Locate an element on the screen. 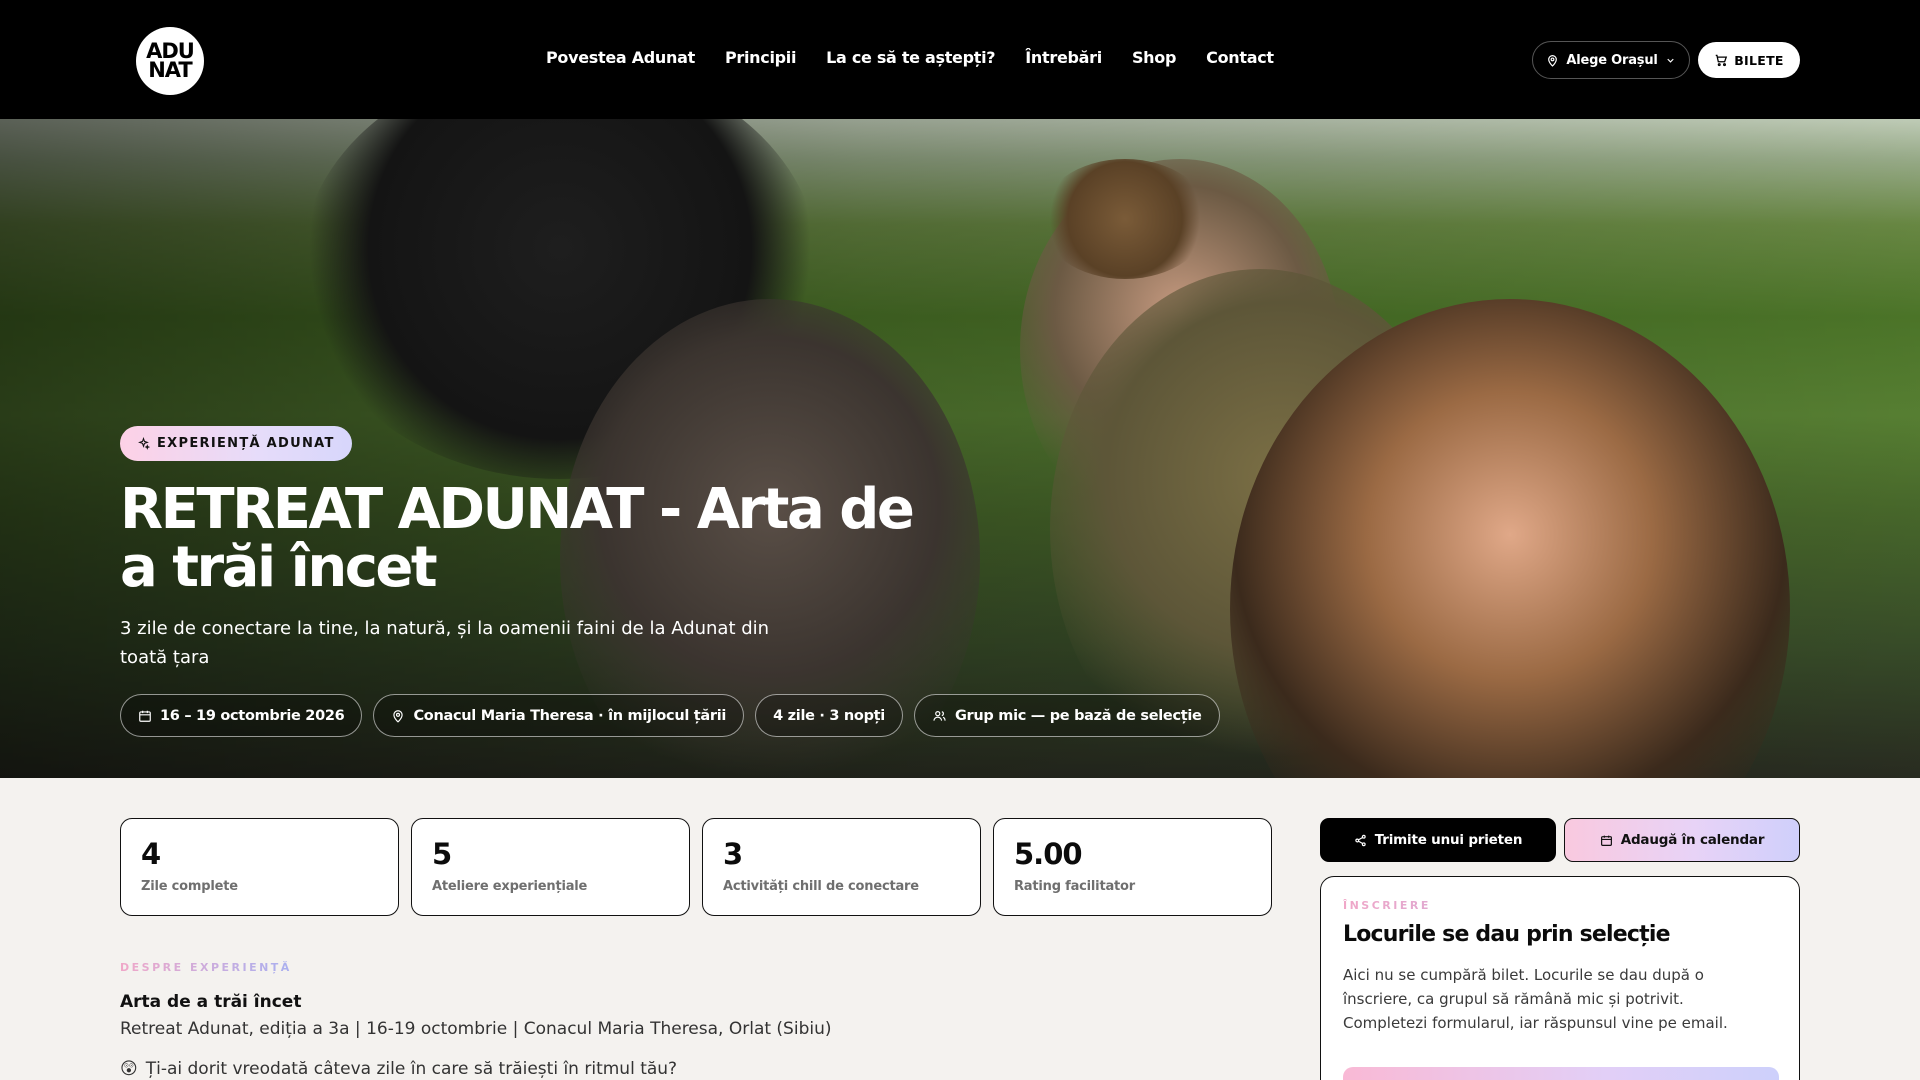 This screenshot has height=1080, width=1920. nav-la-ce-sa-te-astepti: La ce să te aștepți? is located at coordinates (910, 57).